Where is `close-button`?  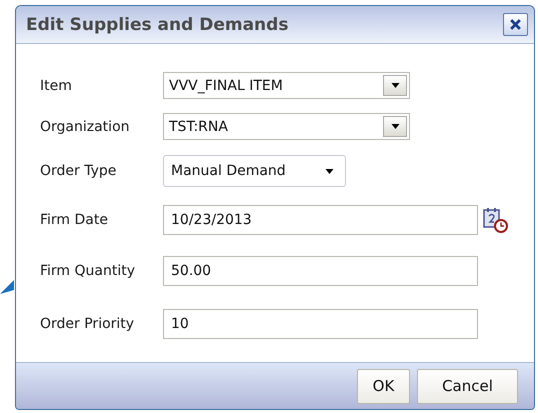
close-button is located at coordinates (515, 24).